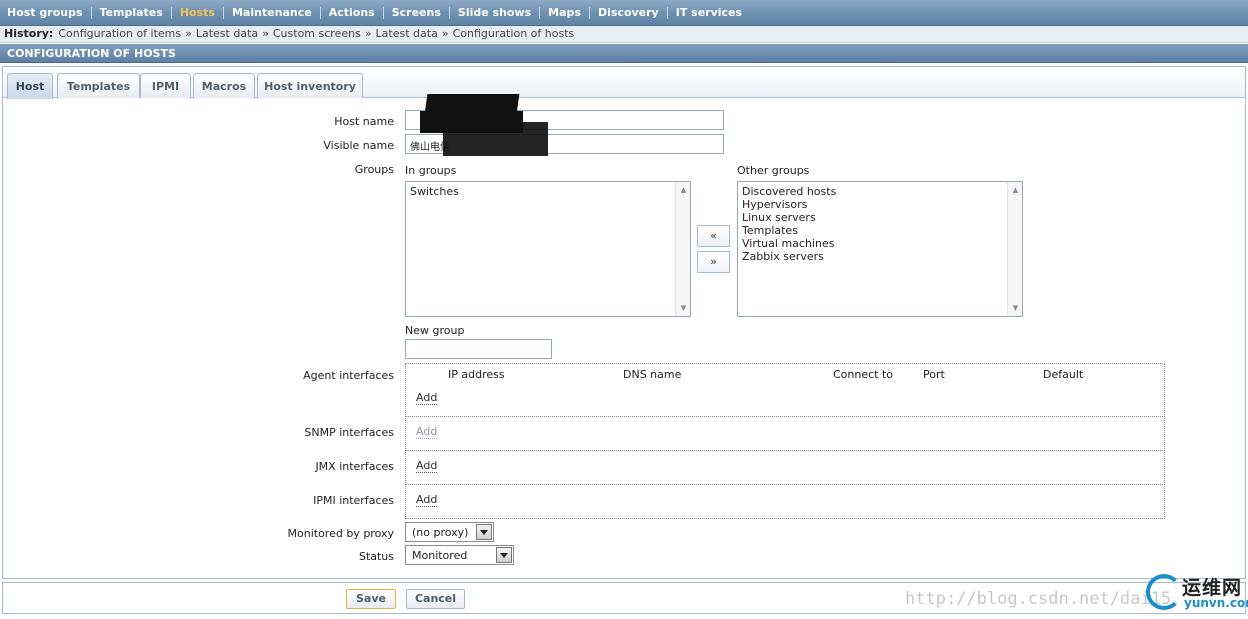 This screenshot has height=619, width=1248. I want to click on breadcrumb-link: Custom screens, so click(317, 33).